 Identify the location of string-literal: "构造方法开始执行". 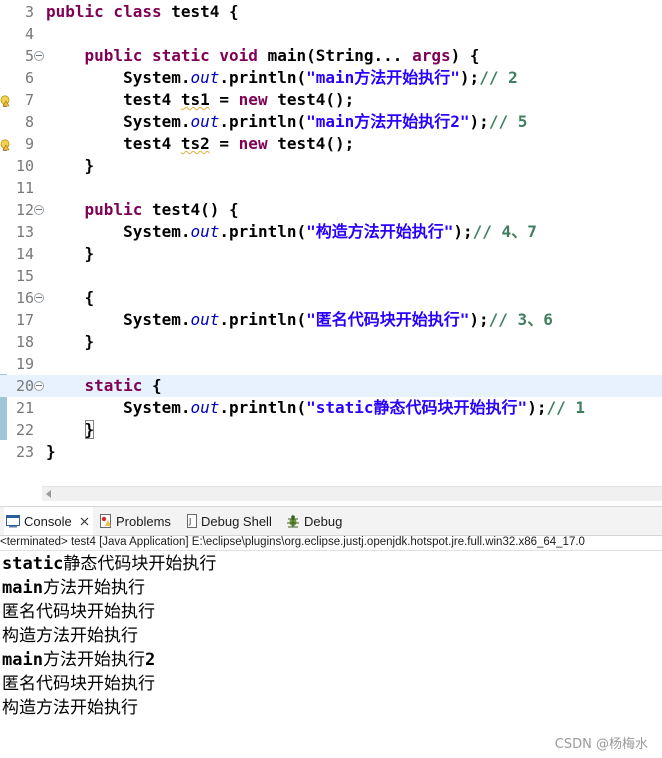
(380, 231).